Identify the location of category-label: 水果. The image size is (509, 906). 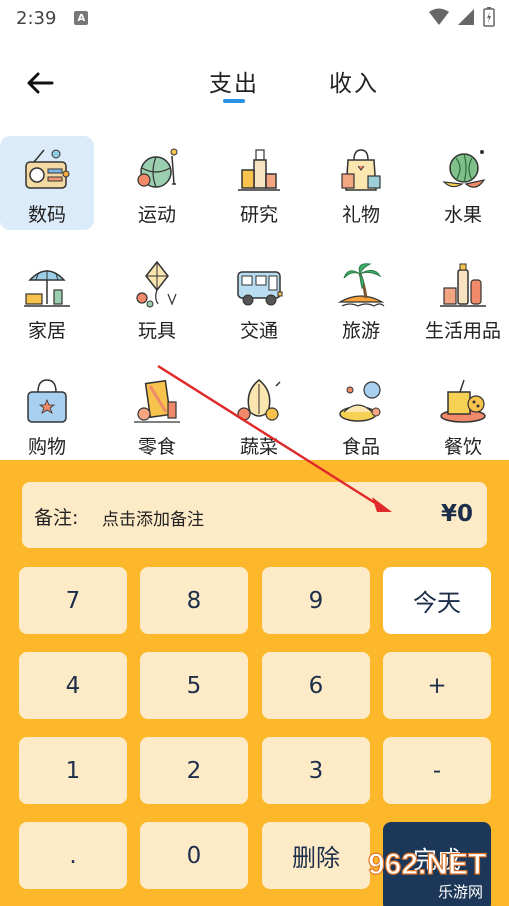
(462, 215).